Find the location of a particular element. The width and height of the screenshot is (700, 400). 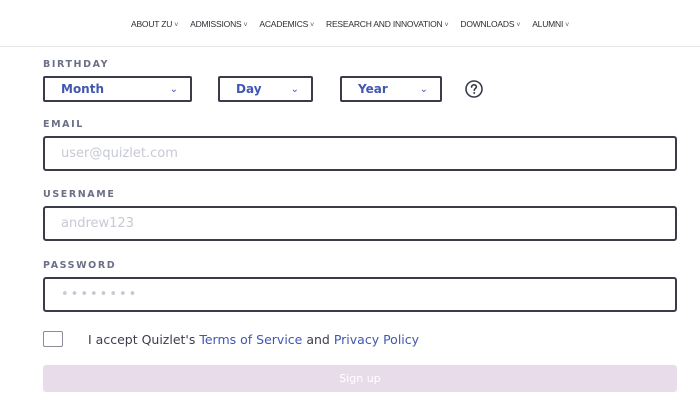

nav-item-about: ABOUT ZU ˅ is located at coordinates (154, 24).